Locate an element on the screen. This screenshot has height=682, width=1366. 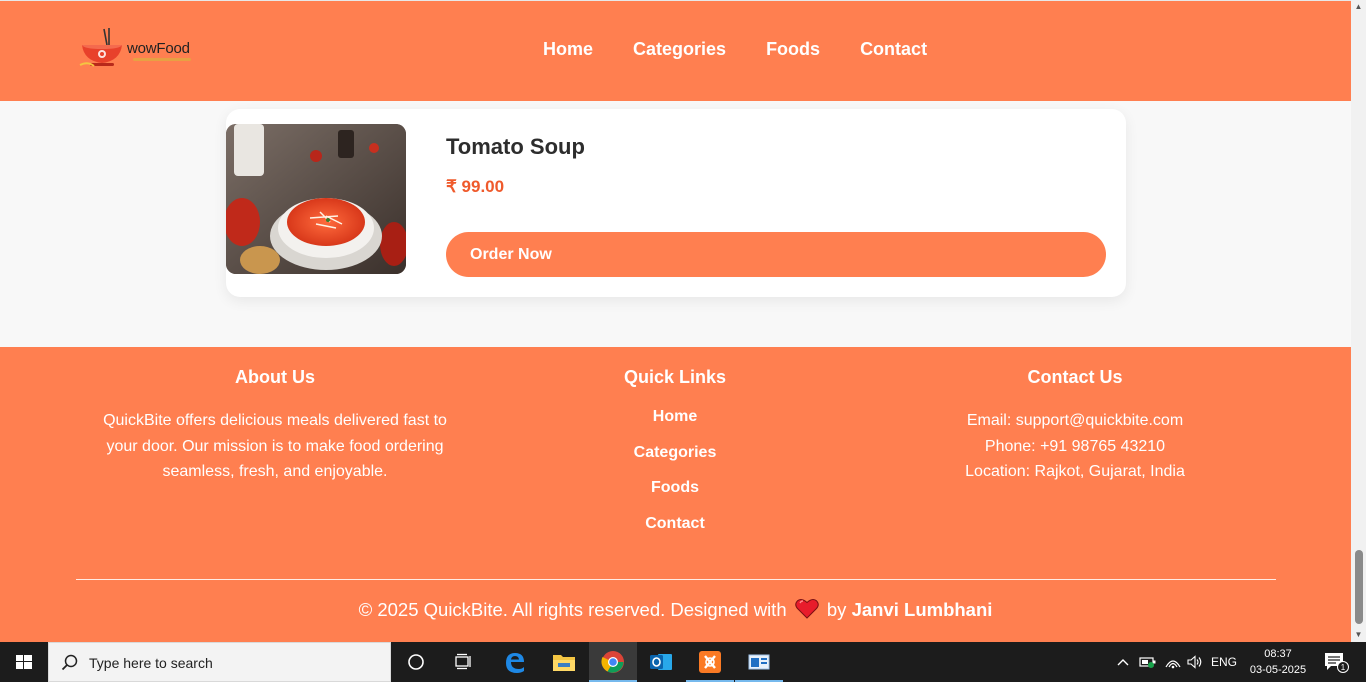
chrome-icon is located at coordinates (612, 662).